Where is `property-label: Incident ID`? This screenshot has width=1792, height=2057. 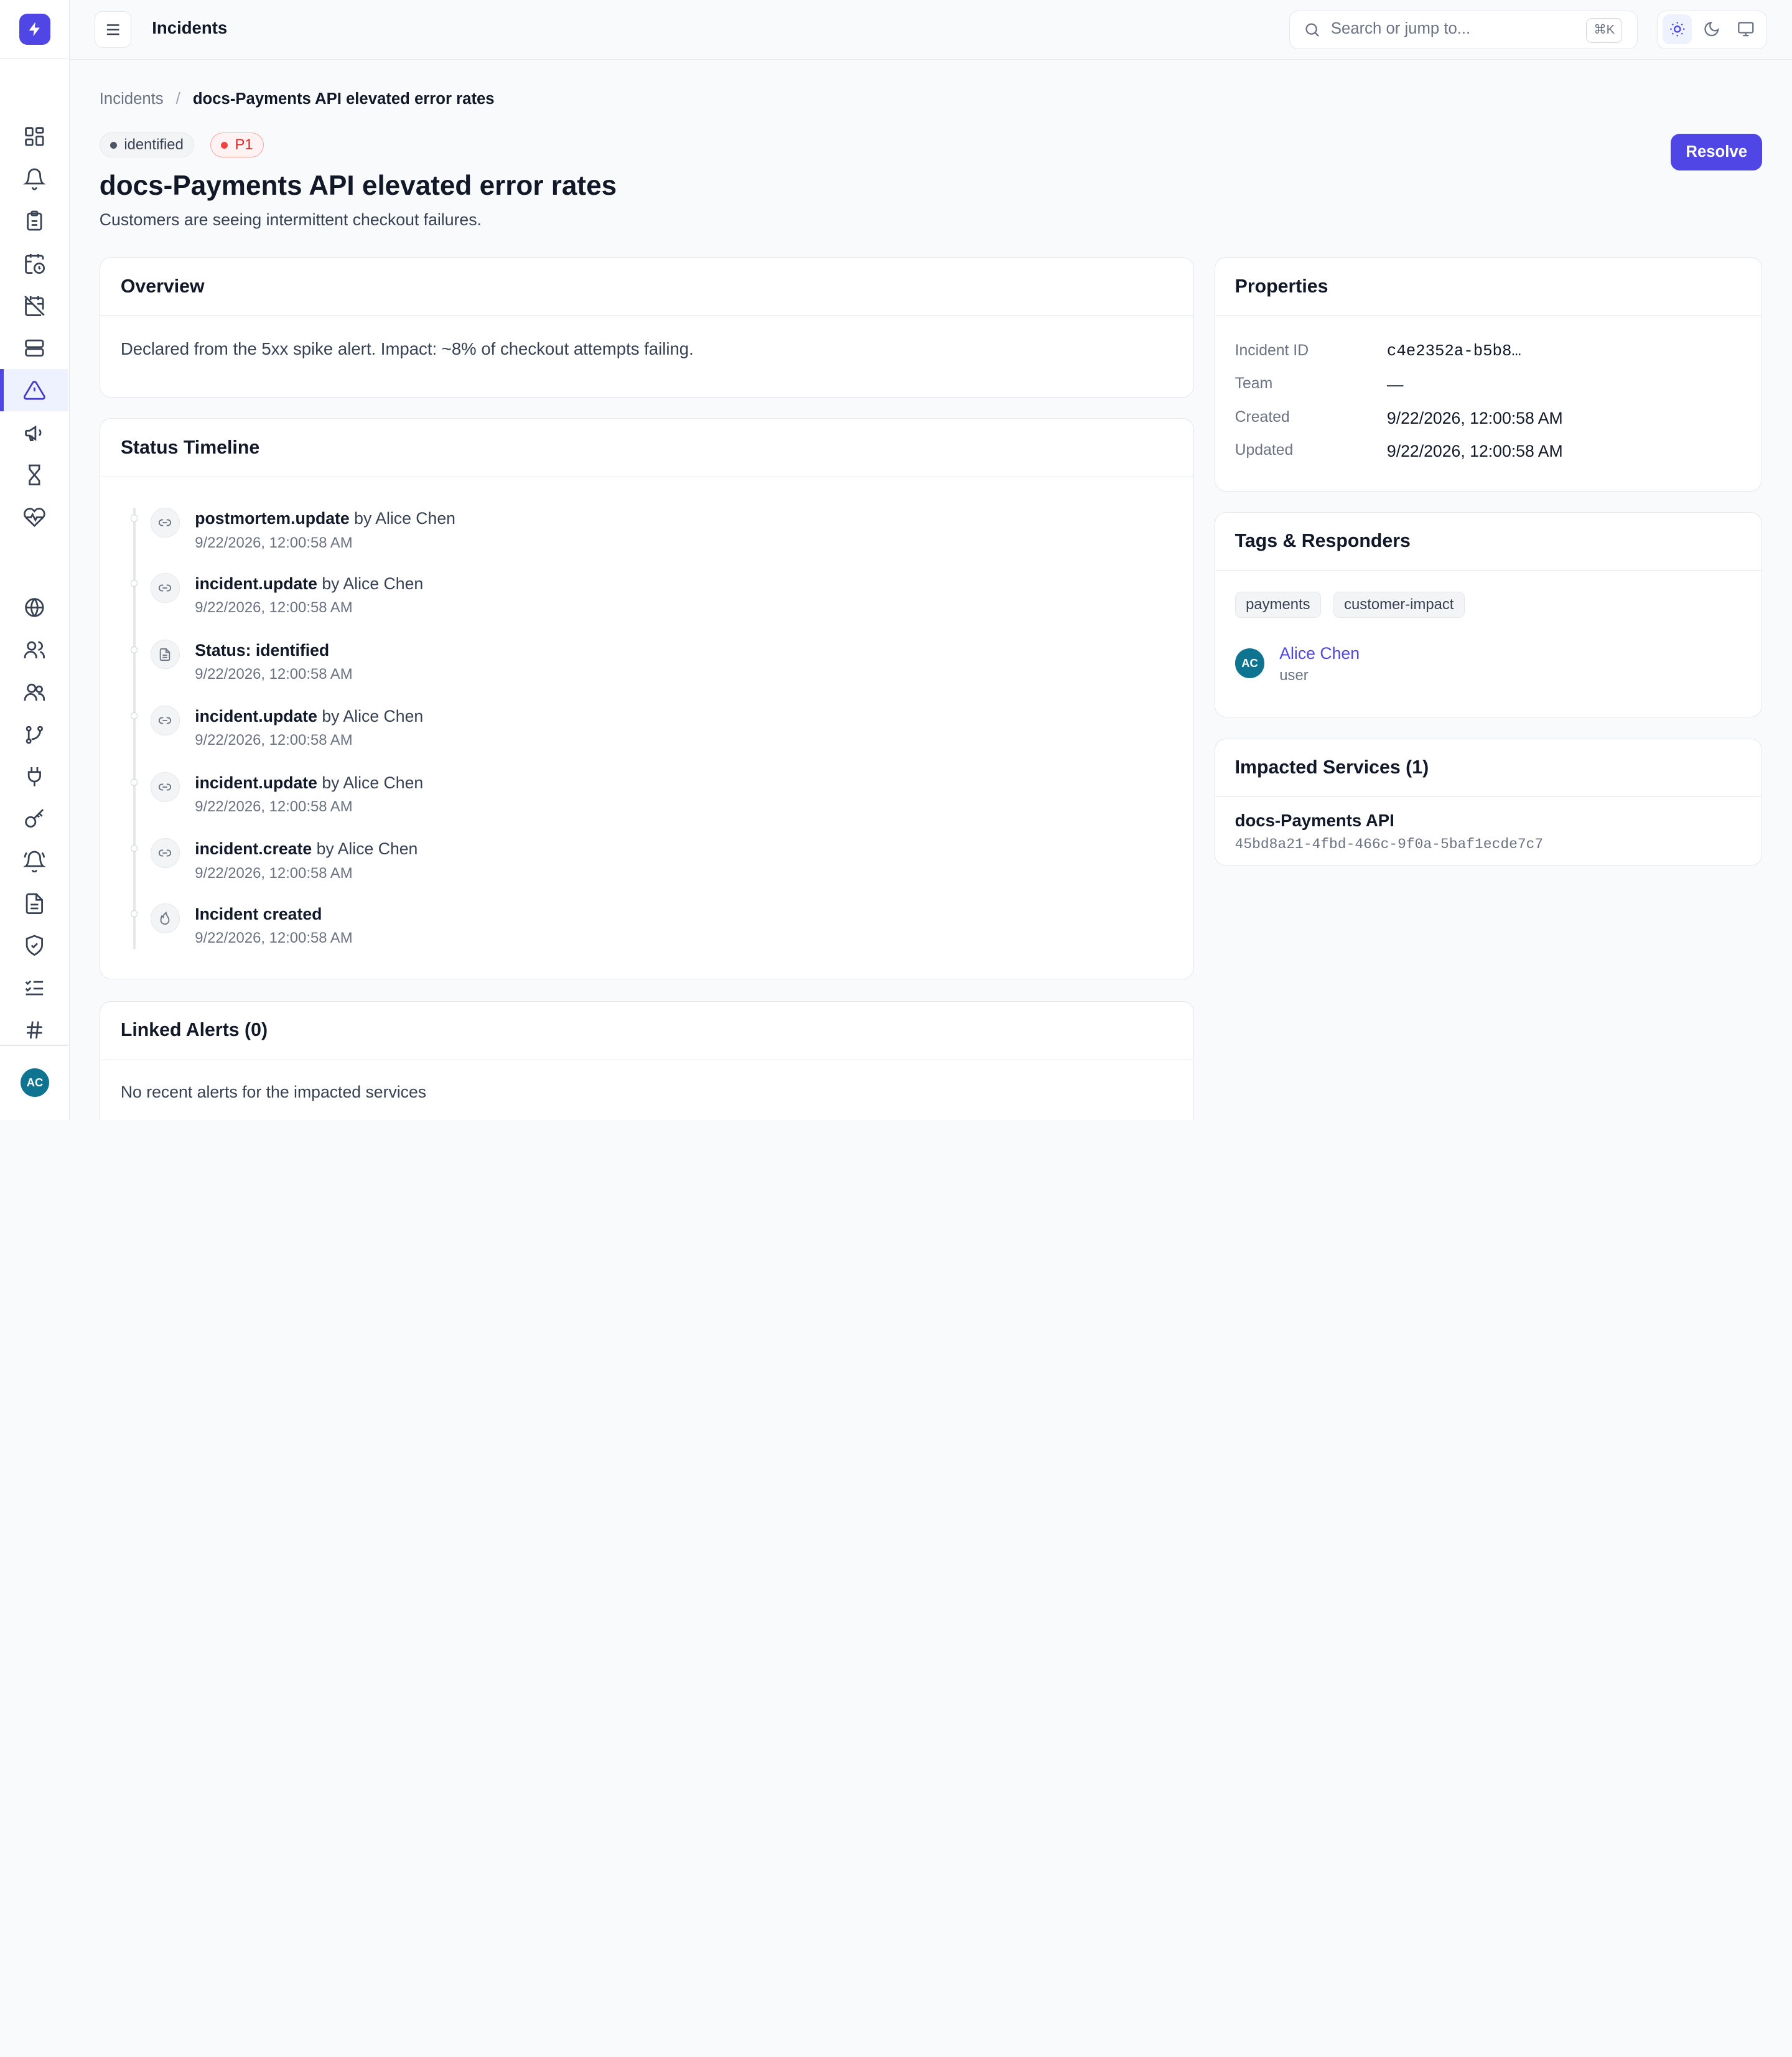
property-label: Incident ID is located at coordinates (1271, 351).